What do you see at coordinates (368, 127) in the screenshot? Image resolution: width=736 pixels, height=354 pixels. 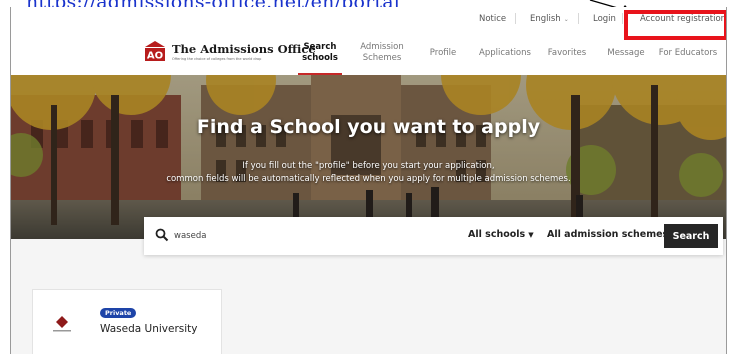 I see `hero-title: Find a School you want to apply` at bounding box center [368, 127].